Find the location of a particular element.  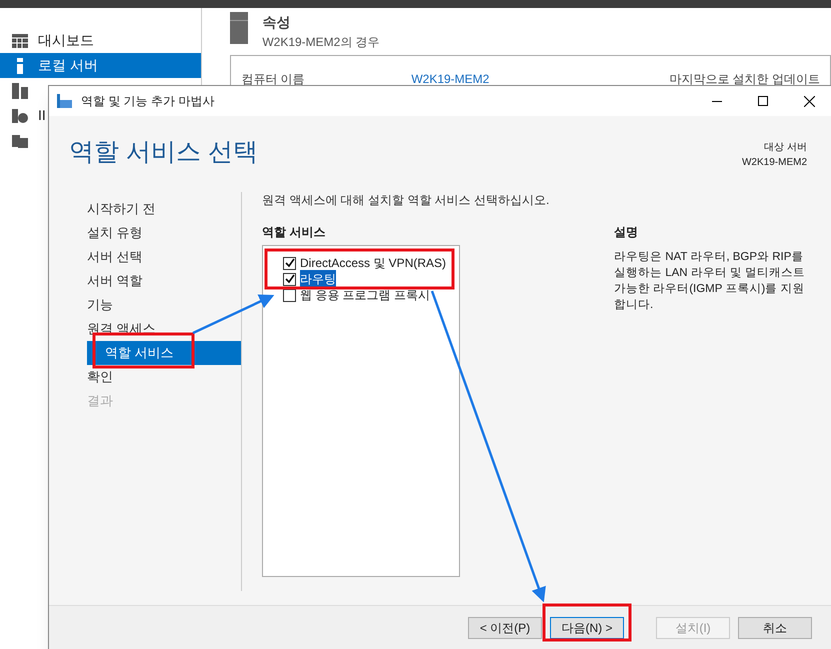

description-title: 설명 is located at coordinates (626, 232).